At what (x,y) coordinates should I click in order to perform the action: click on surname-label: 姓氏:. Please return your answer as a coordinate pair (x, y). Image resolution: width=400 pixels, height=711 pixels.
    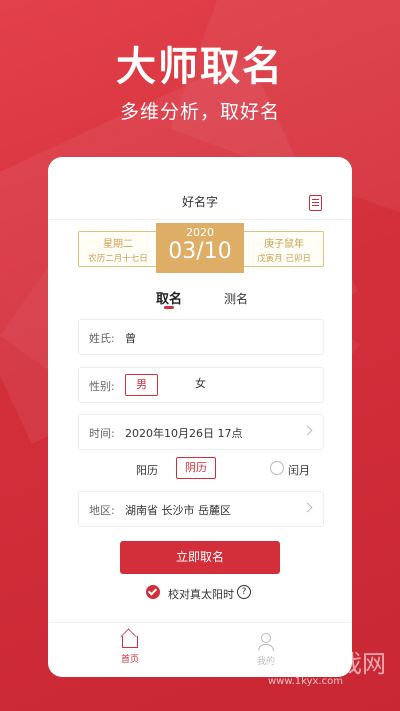
    Looking at the image, I should click on (102, 338).